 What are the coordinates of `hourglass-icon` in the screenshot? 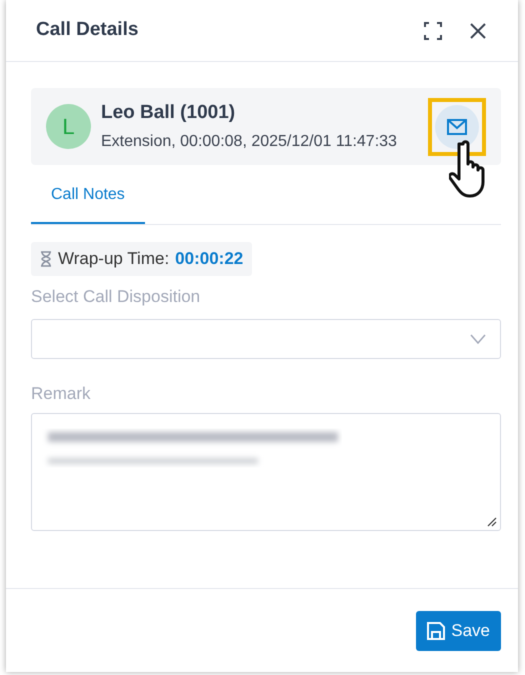 It's located at (46, 258).